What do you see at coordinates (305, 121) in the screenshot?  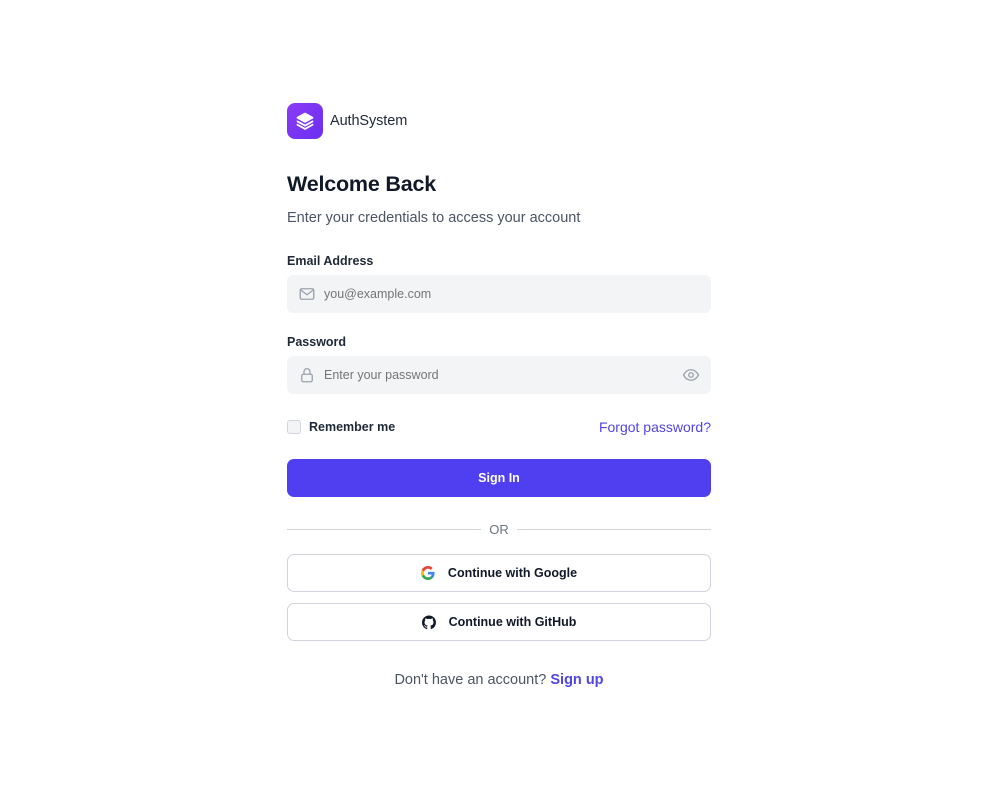 I see `layers-icon` at bounding box center [305, 121].